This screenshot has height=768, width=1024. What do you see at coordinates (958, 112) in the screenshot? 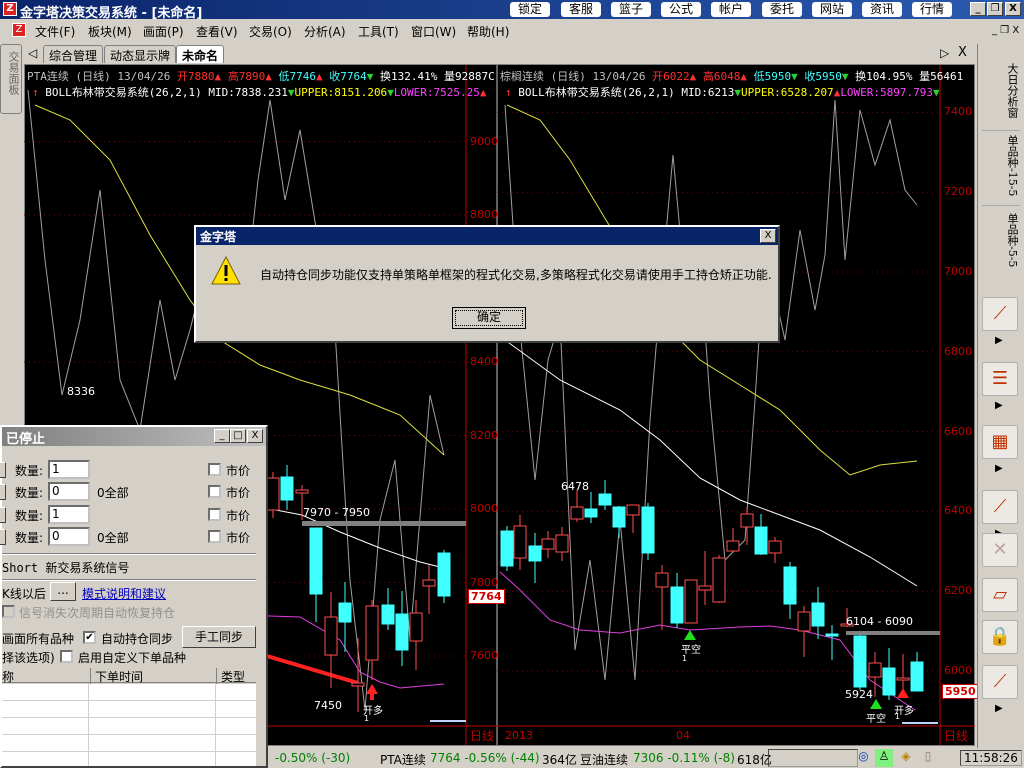
I see `right-y-tick: 7400` at bounding box center [958, 112].